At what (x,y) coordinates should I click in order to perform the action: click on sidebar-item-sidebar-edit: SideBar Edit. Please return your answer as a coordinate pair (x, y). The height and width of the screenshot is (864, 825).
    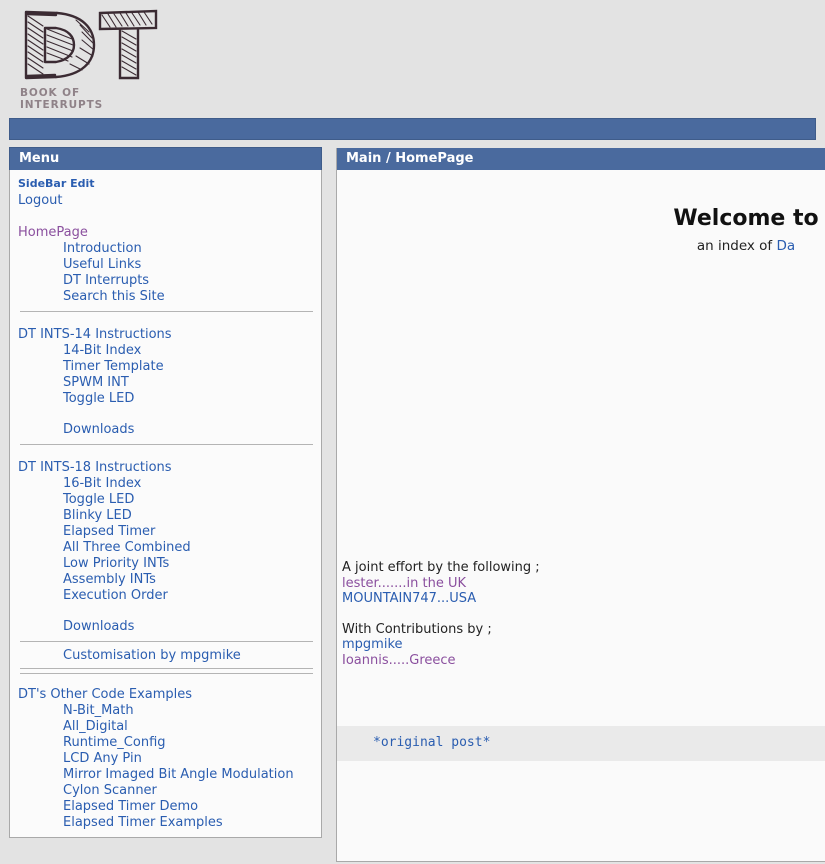
    Looking at the image, I should click on (166, 183).